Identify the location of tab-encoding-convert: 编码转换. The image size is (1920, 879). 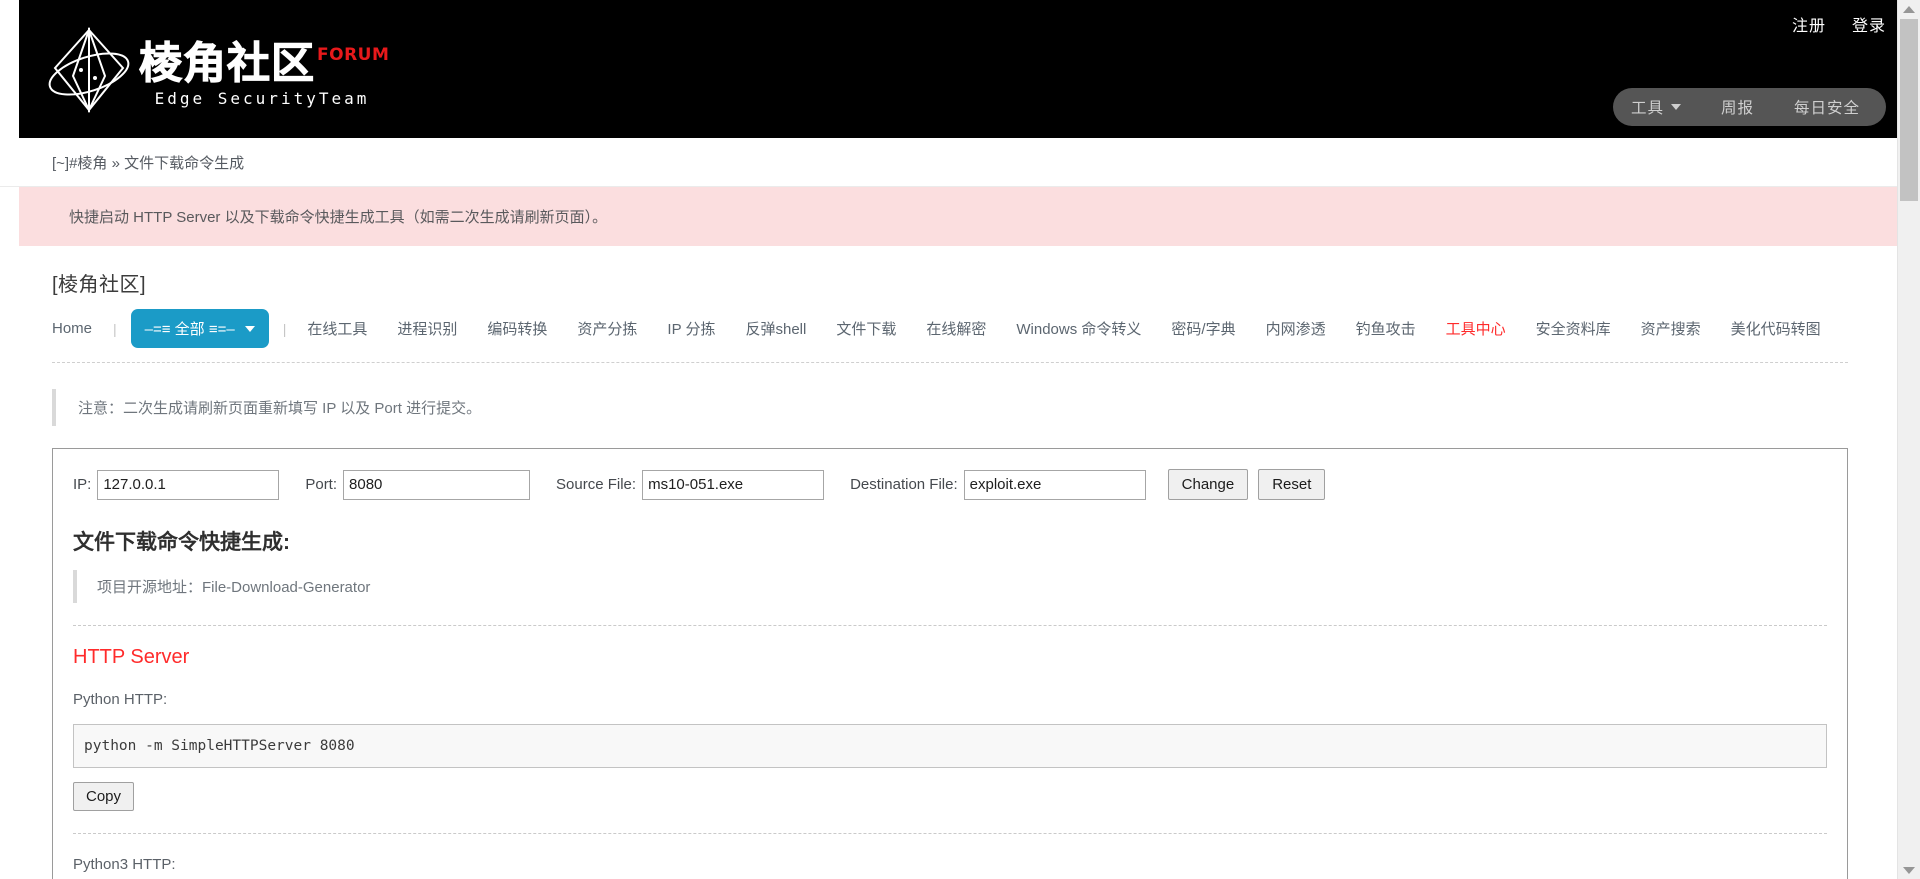
(517, 328).